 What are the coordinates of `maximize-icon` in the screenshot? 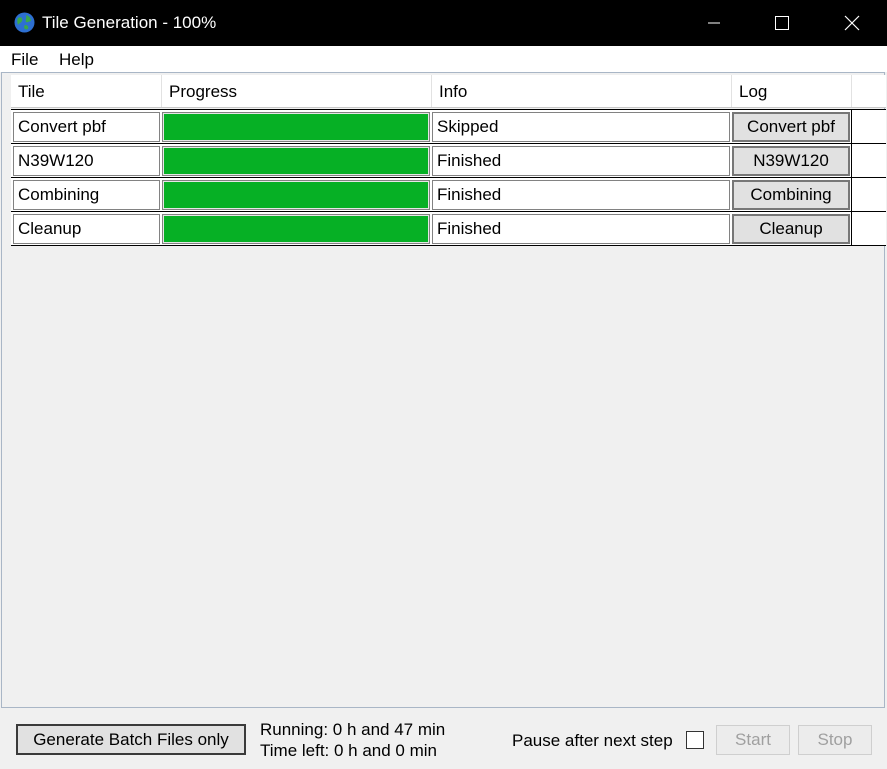 It's located at (782, 23).